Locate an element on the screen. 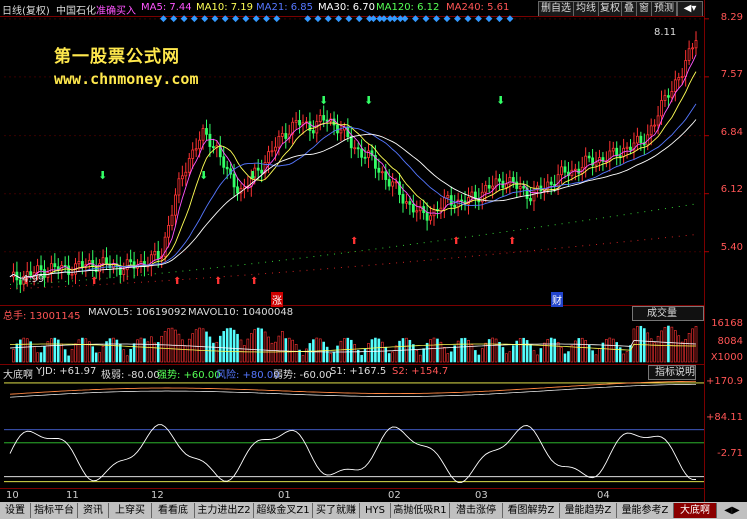 The height and width of the screenshot is (519, 747). volume-tick: 16168 is located at coordinates (727, 323).